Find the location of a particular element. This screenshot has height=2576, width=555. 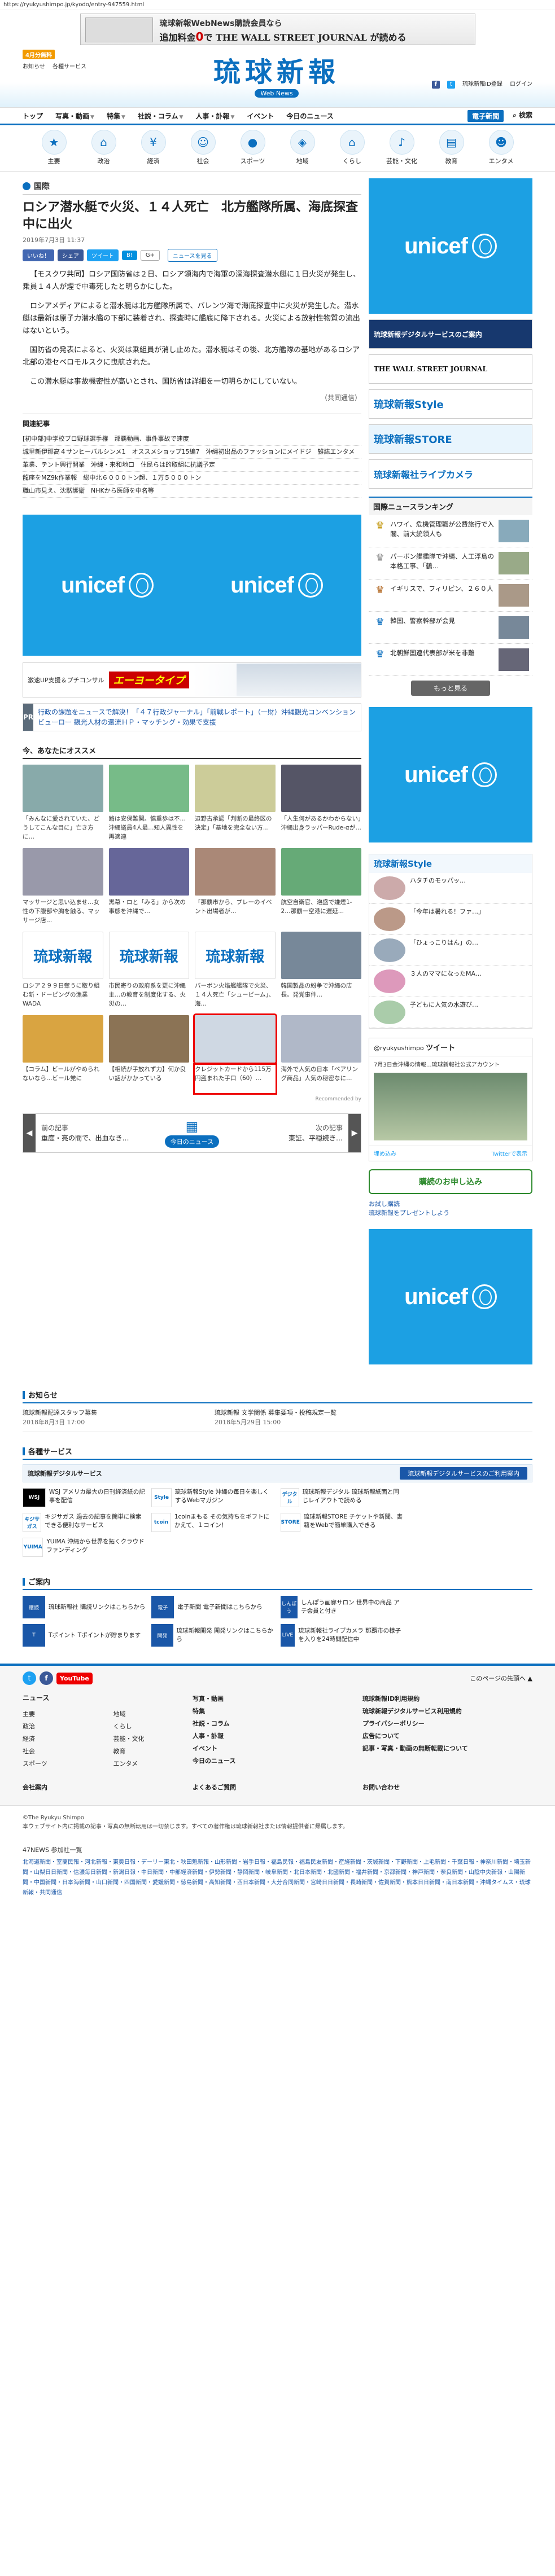

sidebar-banner-wsj: THE WALL STREET JOURNAL is located at coordinates (450, 369).